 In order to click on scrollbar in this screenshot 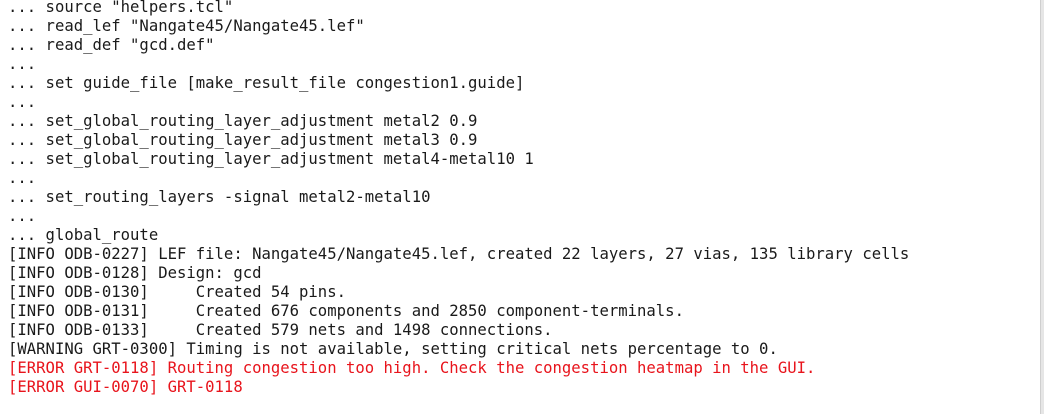, I will do `click(1042, 207)`.